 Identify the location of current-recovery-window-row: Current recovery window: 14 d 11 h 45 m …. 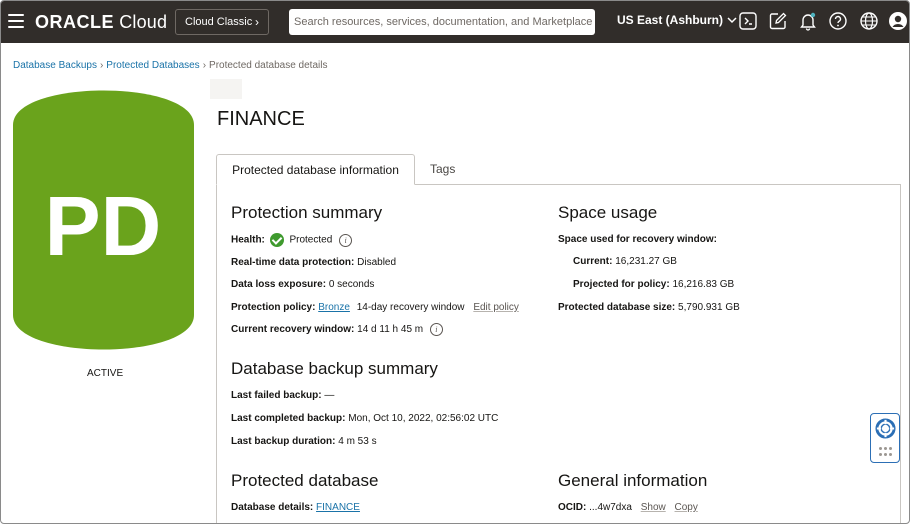
(337, 330).